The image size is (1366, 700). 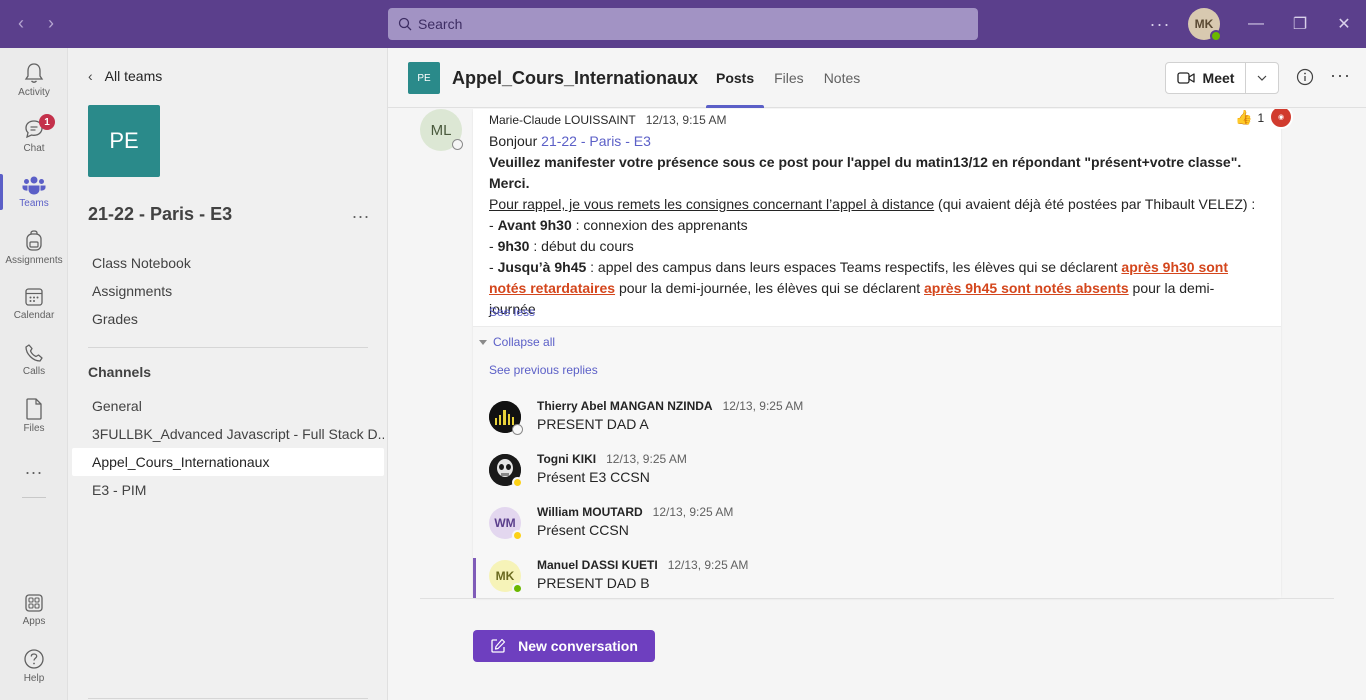 I want to click on meet-split-button: Meet, so click(x=1222, y=78).